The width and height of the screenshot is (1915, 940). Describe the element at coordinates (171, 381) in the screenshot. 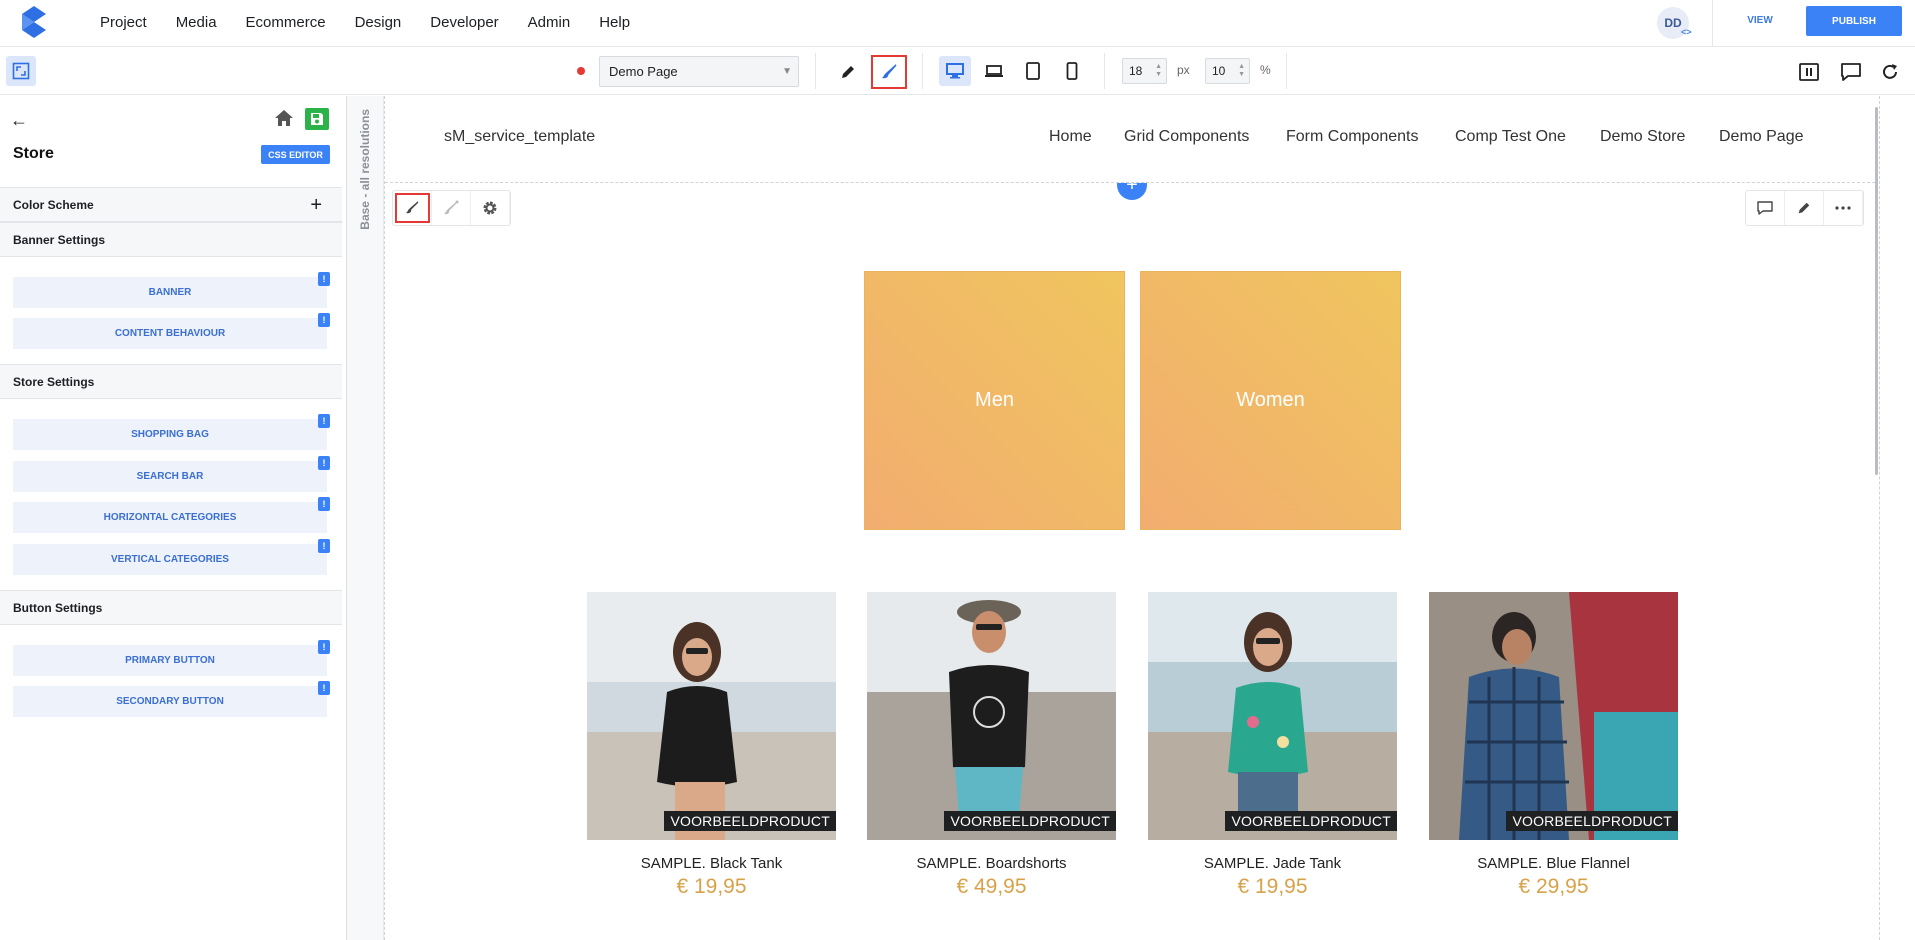

I see `section-store-settings: Store Settings` at that location.